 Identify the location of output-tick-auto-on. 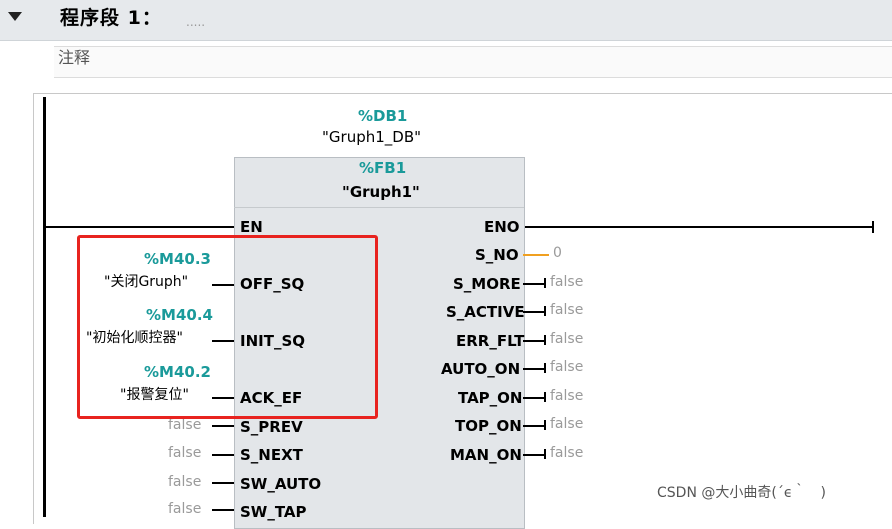
(545, 368).